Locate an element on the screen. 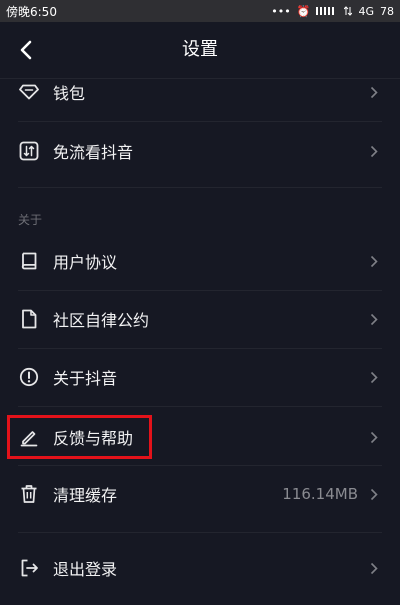  info-icon is located at coordinates (29, 377).